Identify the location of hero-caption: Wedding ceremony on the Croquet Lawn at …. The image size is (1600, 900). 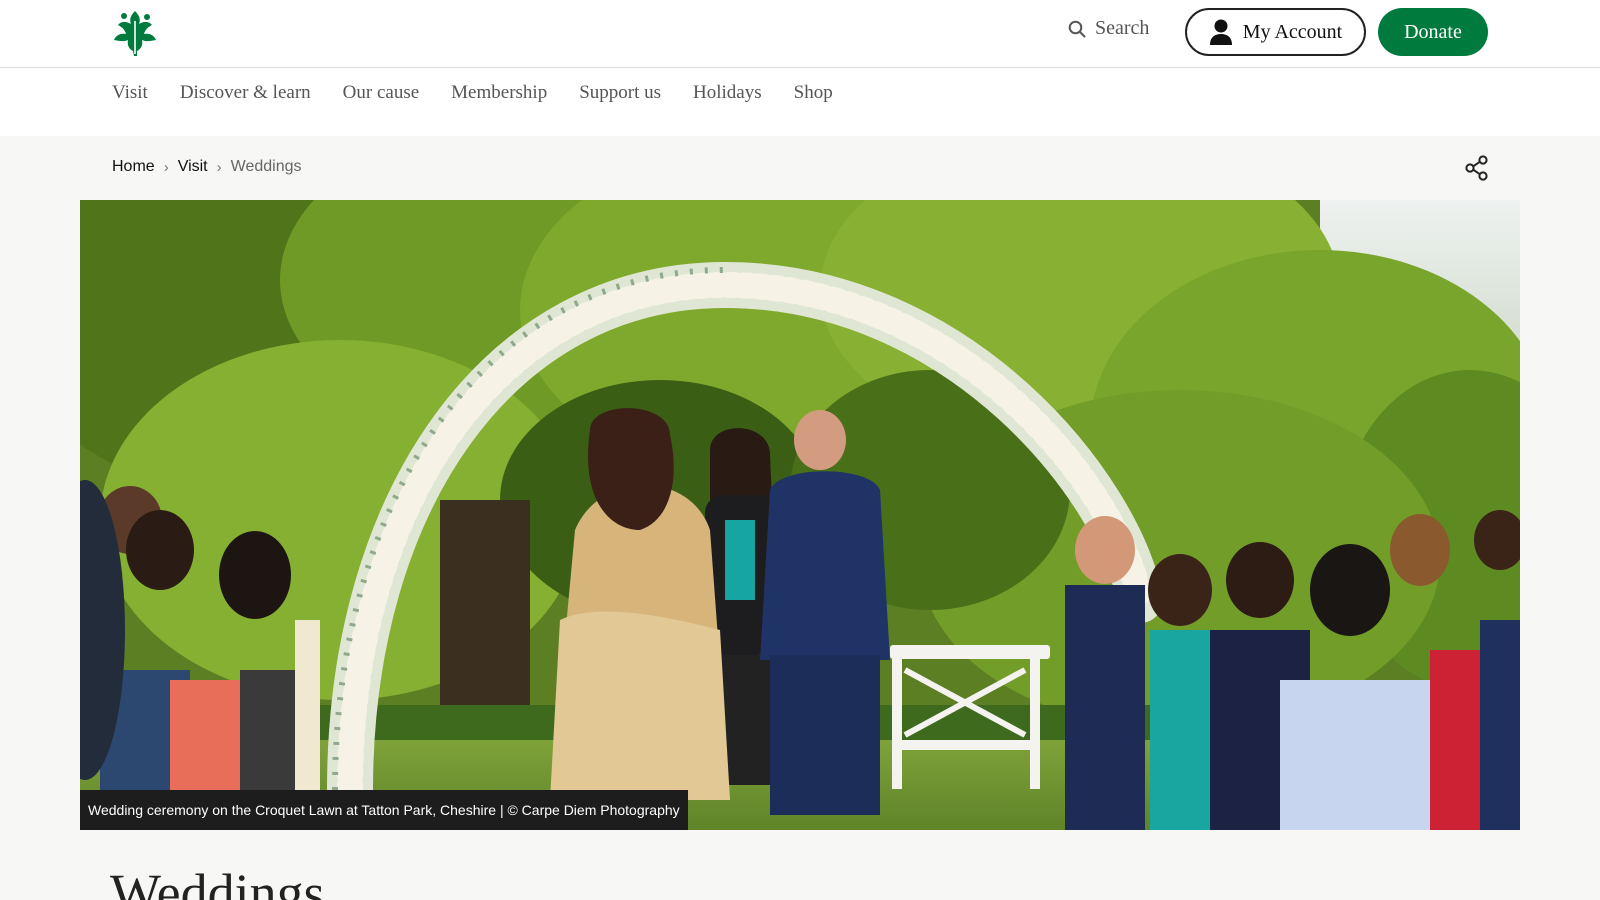
(384, 810).